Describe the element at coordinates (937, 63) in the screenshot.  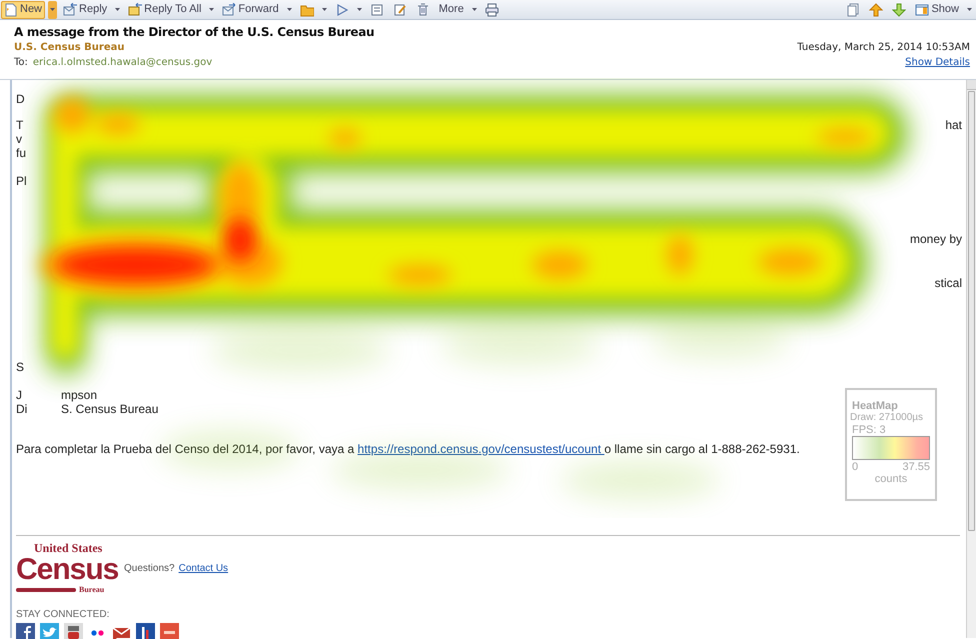
I see `show-details-link: Show Details` at that location.